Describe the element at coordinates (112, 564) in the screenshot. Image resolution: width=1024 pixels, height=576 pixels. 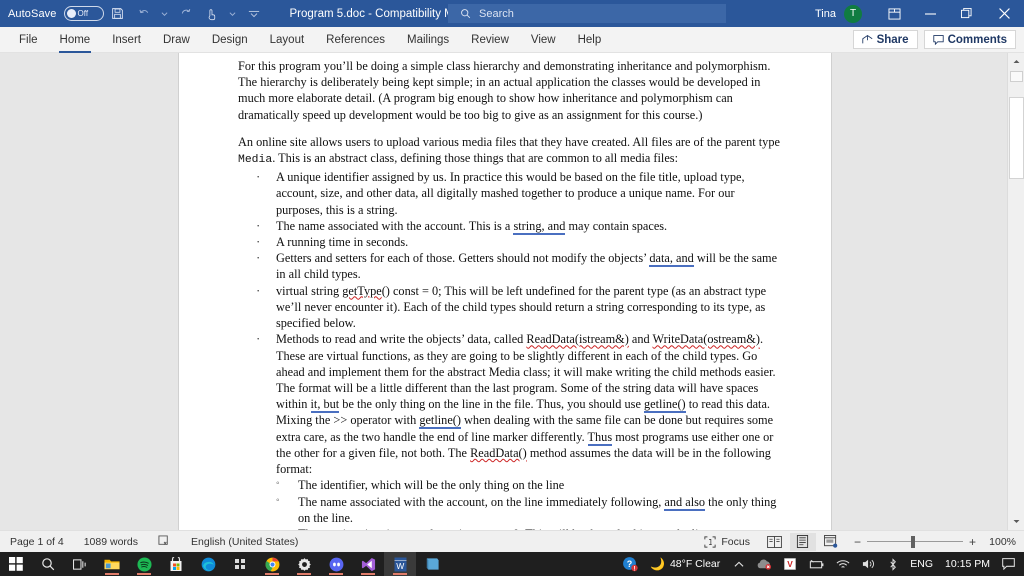
I see `file-explorer-icon` at that location.